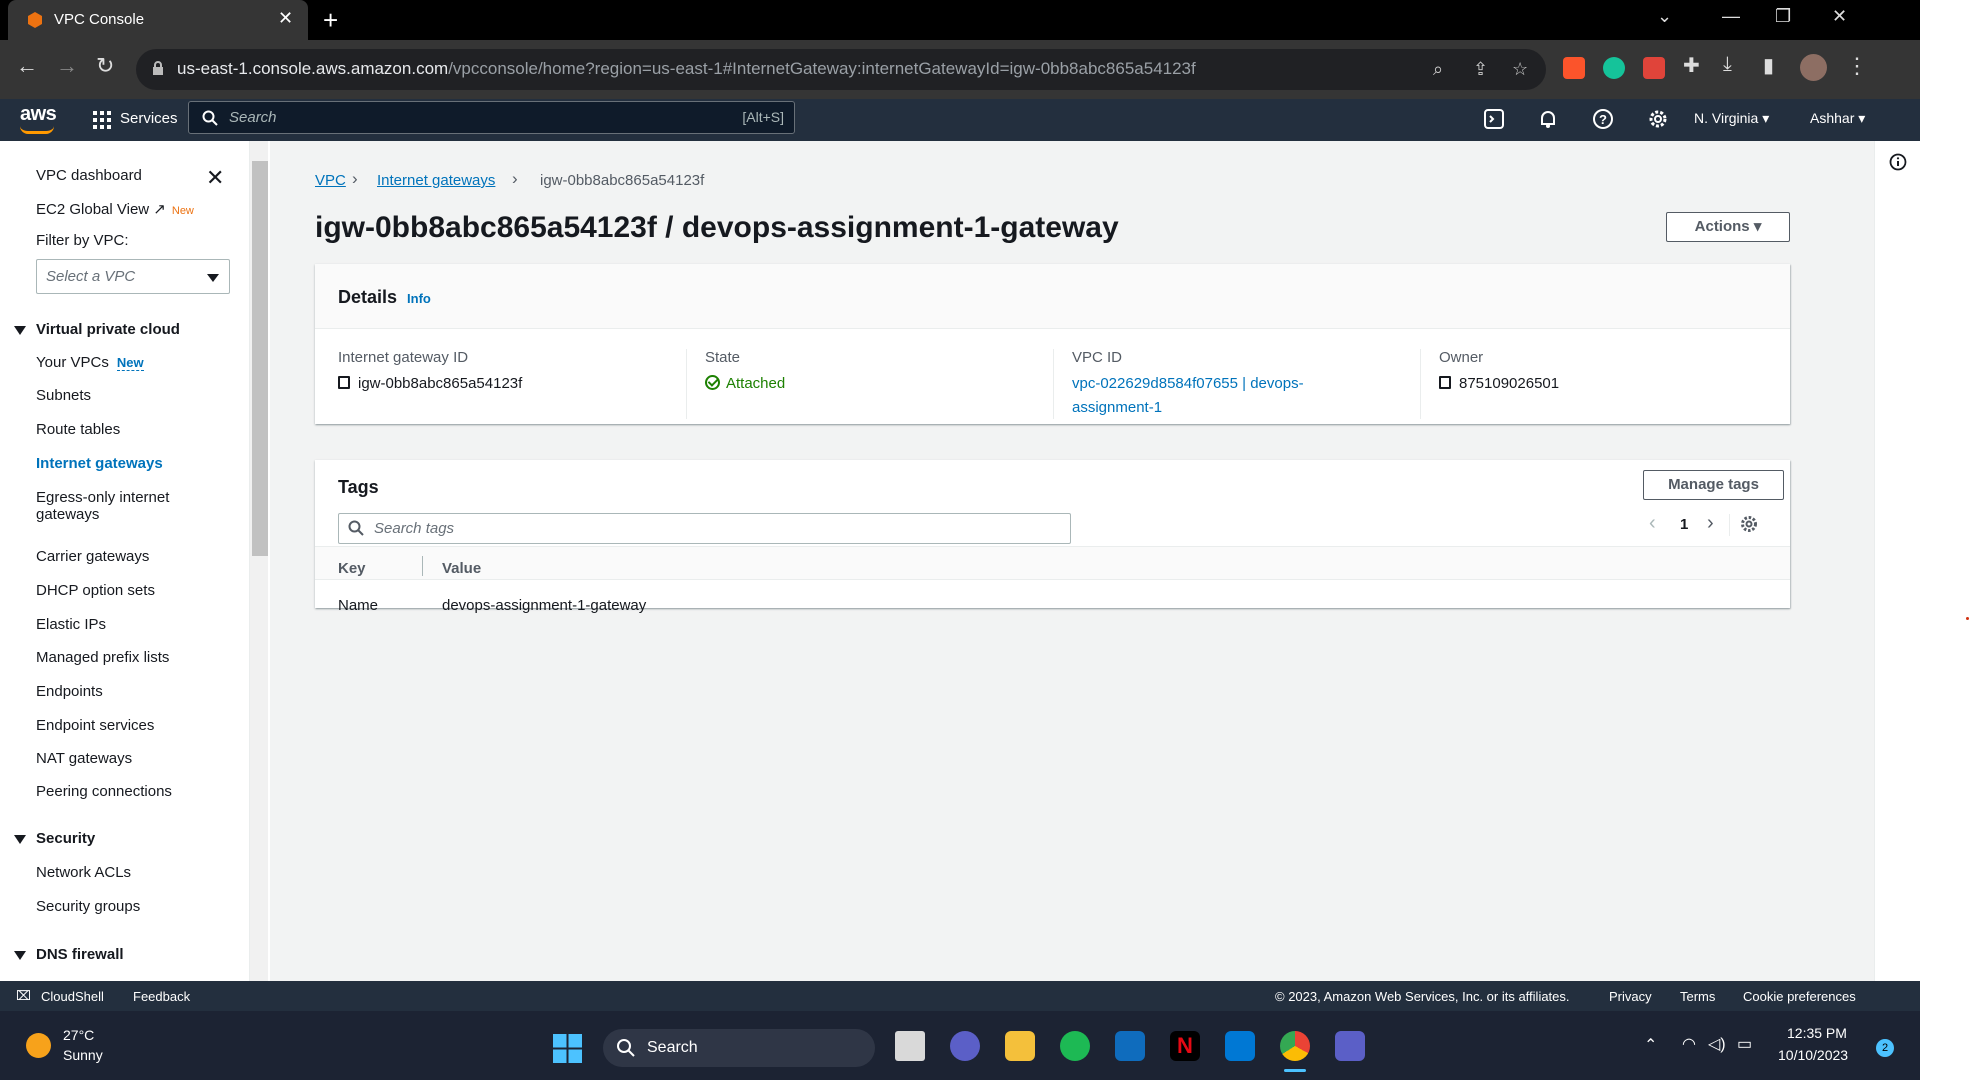 The height and width of the screenshot is (1080, 1972). Describe the element at coordinates (92, 556) in the screenshot. I see `sidebar-item-carrier-gateways: Carrier gateways` at that location.